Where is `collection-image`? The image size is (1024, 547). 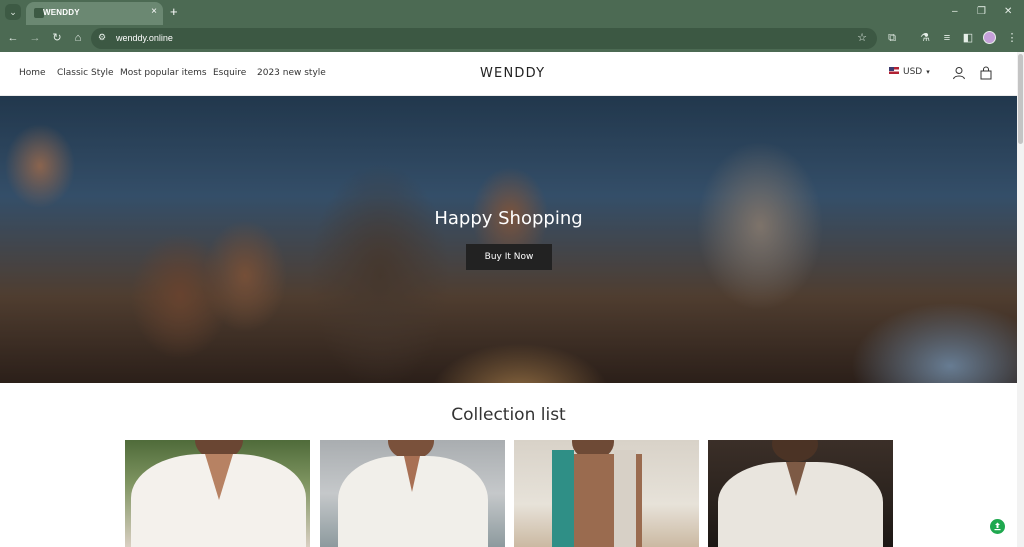 collection-image is located at coordinates (795, 451).